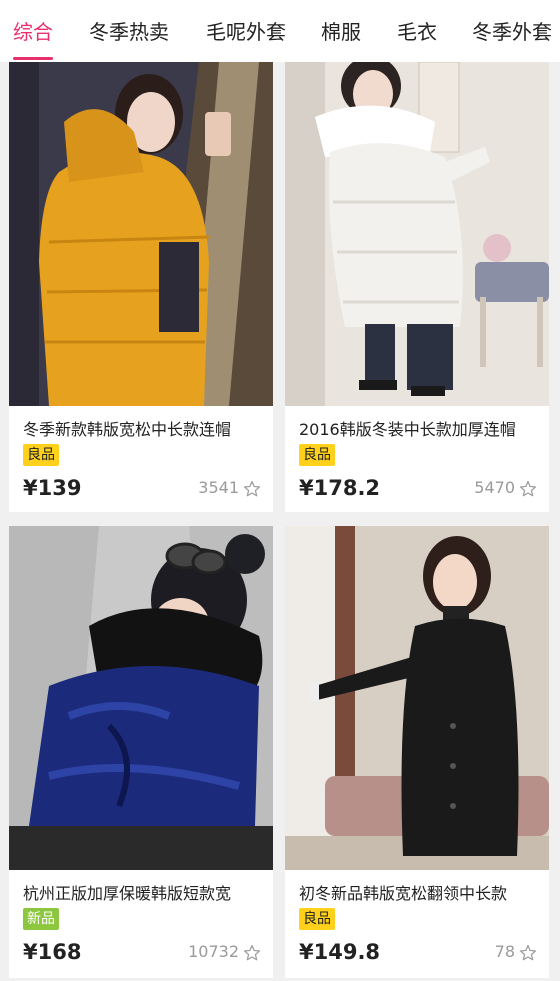  I want to click on tab-wool-coat: 毛呢外套, so click(246, 31).